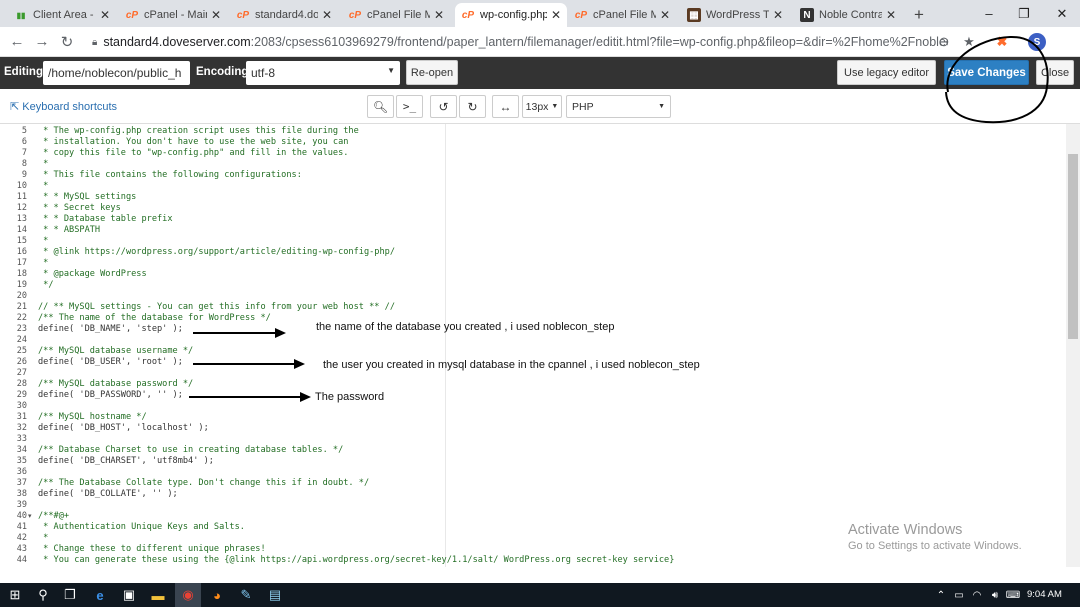 Image resolution: width=1080 pixels, height=607 pixels. What do you see at coordinates (21, 241) in the screenshot?
I see `line-number: 15` at bounding box center [21, 241].